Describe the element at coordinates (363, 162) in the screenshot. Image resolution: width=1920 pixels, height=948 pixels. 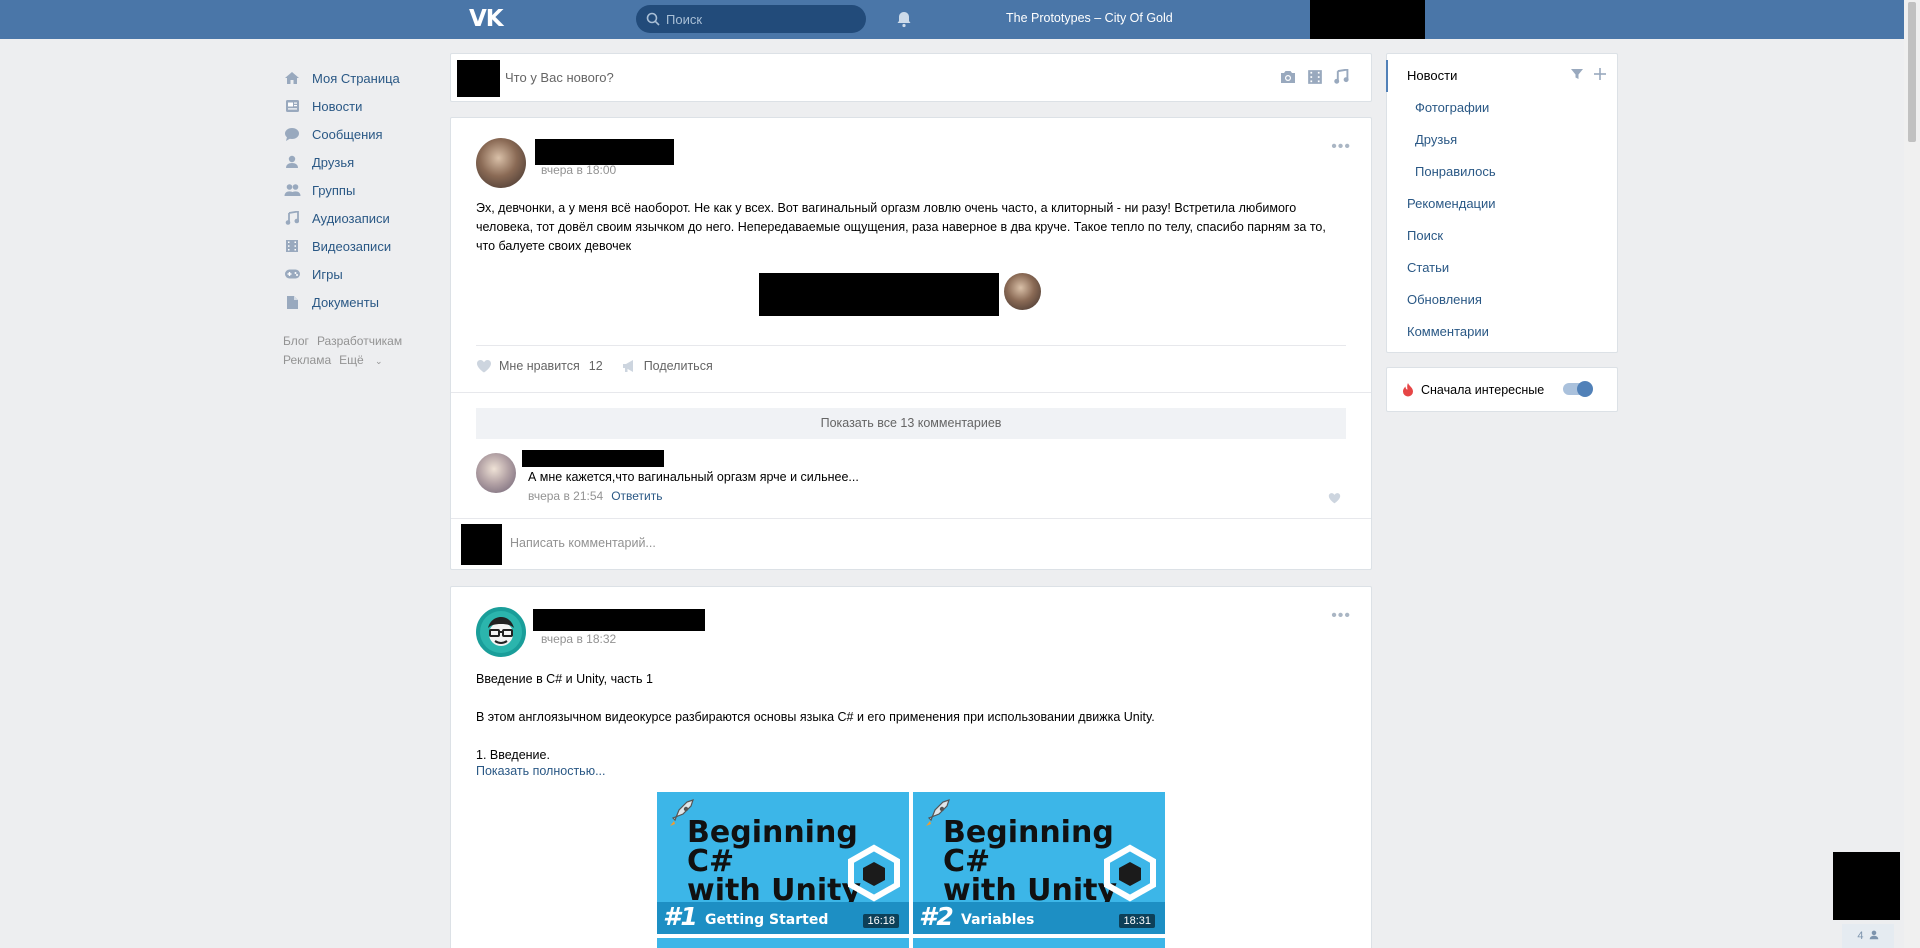
I see `sidebar-item-friends: Друзья` at that location.